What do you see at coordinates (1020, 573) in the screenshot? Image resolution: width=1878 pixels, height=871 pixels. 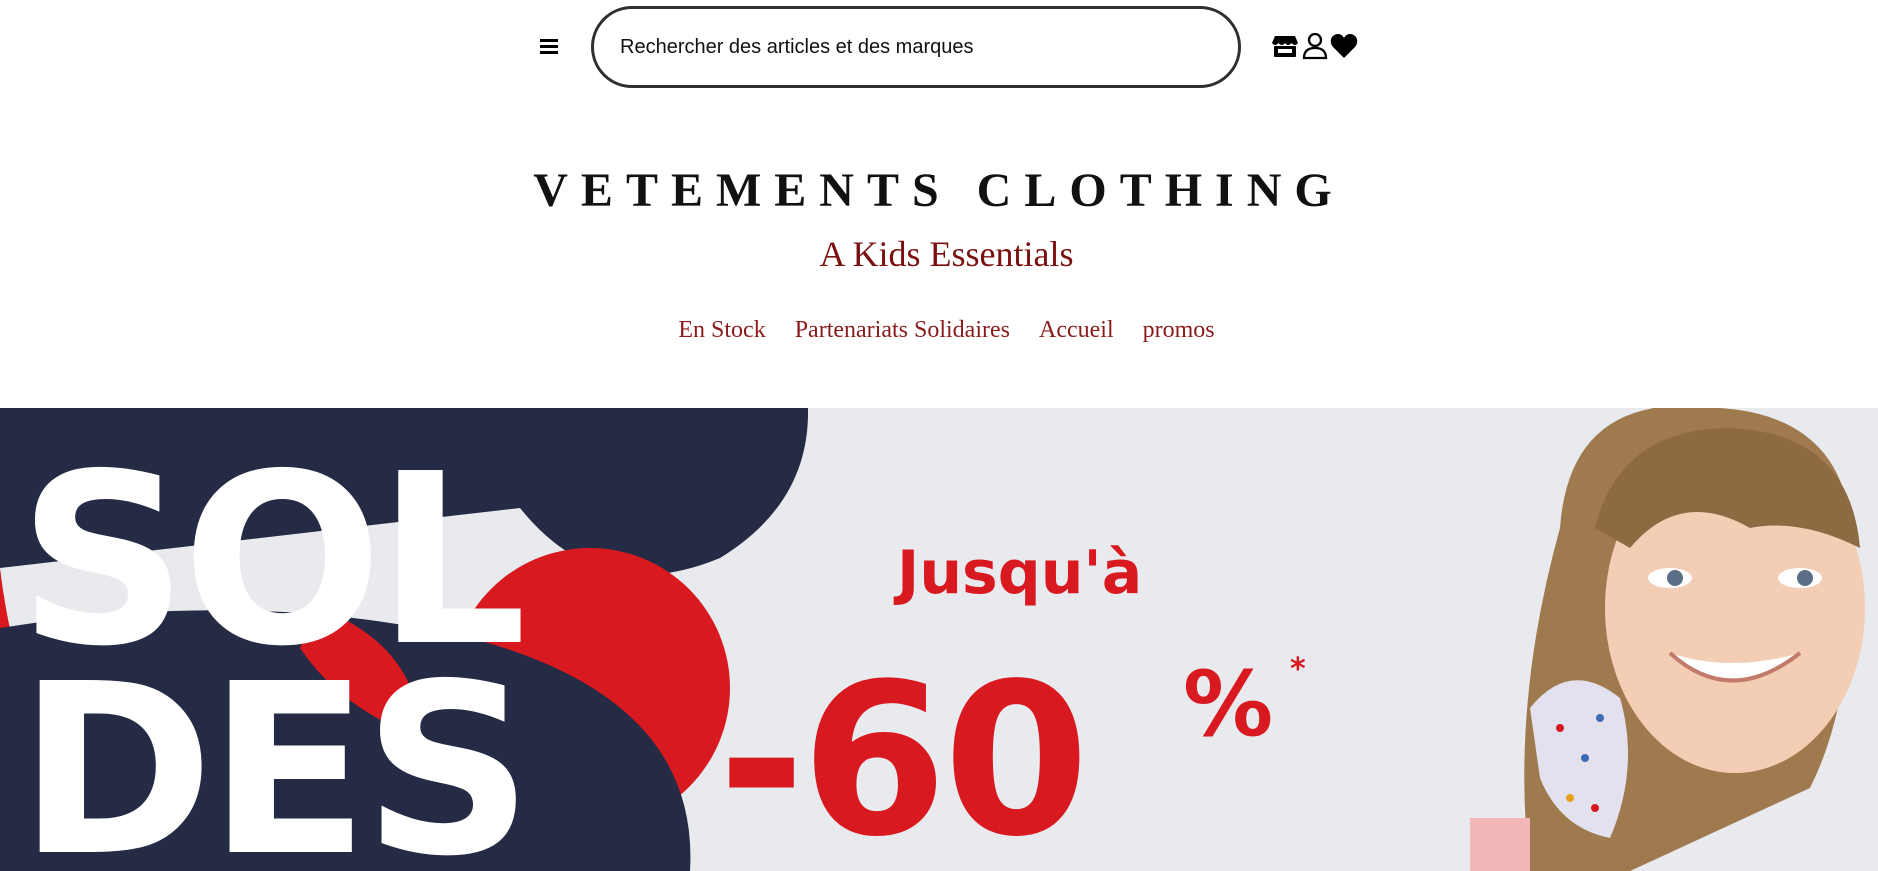 I see `hero-prefix: Jusqu'à` at bounding box center [1020, 573].